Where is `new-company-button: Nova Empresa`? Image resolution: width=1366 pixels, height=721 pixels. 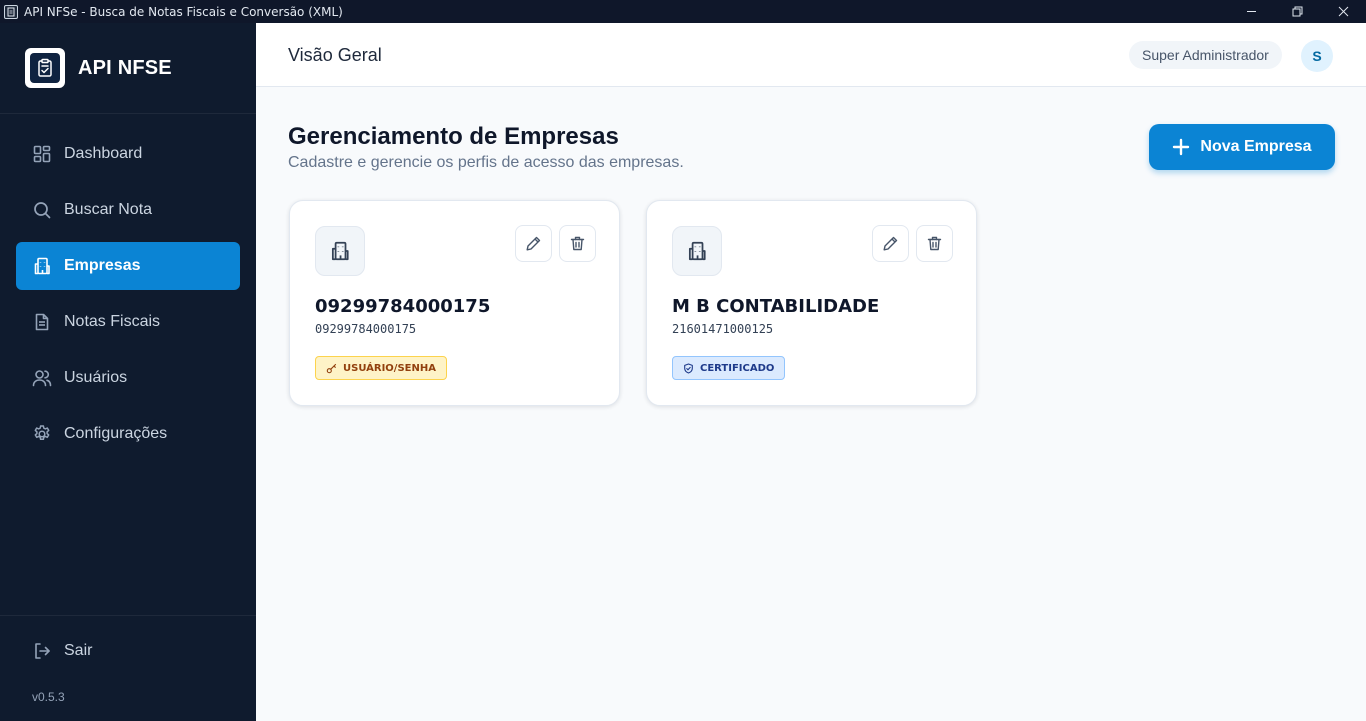
new-company-button: Nova Empresa is located at coordinates (1242, 147).